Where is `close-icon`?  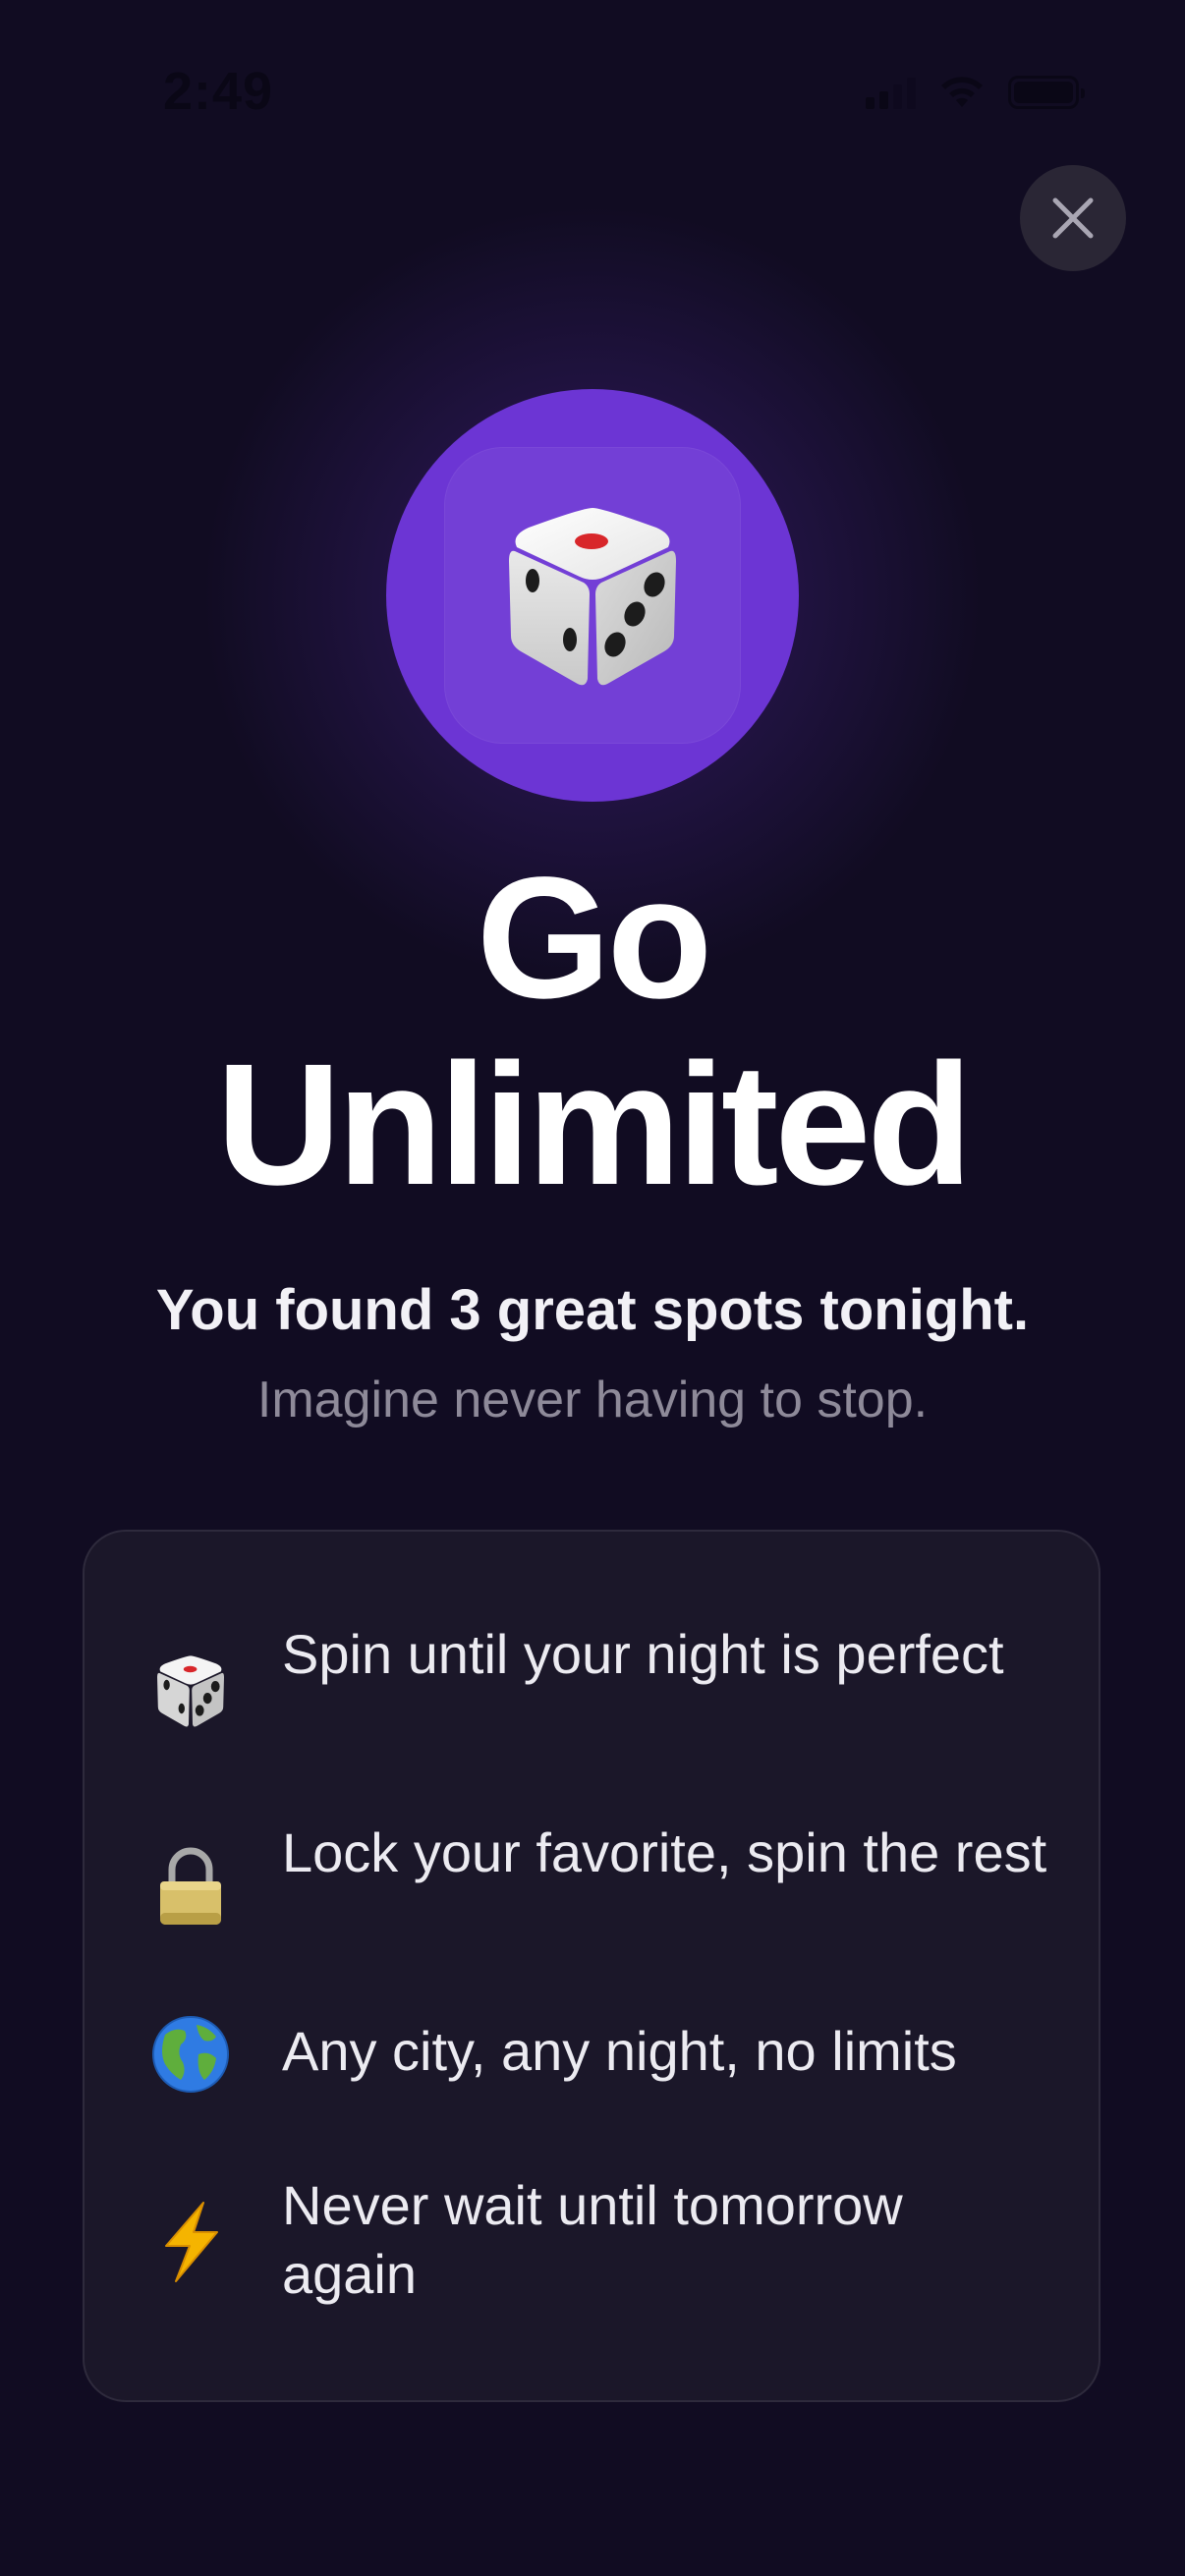
close-icon is located at coordinates (1073, 218).